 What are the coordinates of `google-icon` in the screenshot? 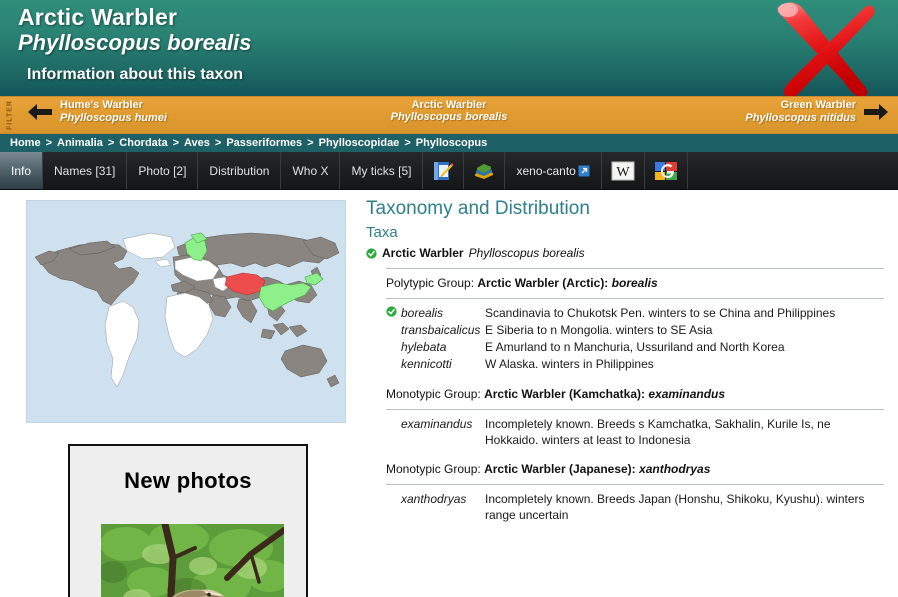 It's located at (665, 170).